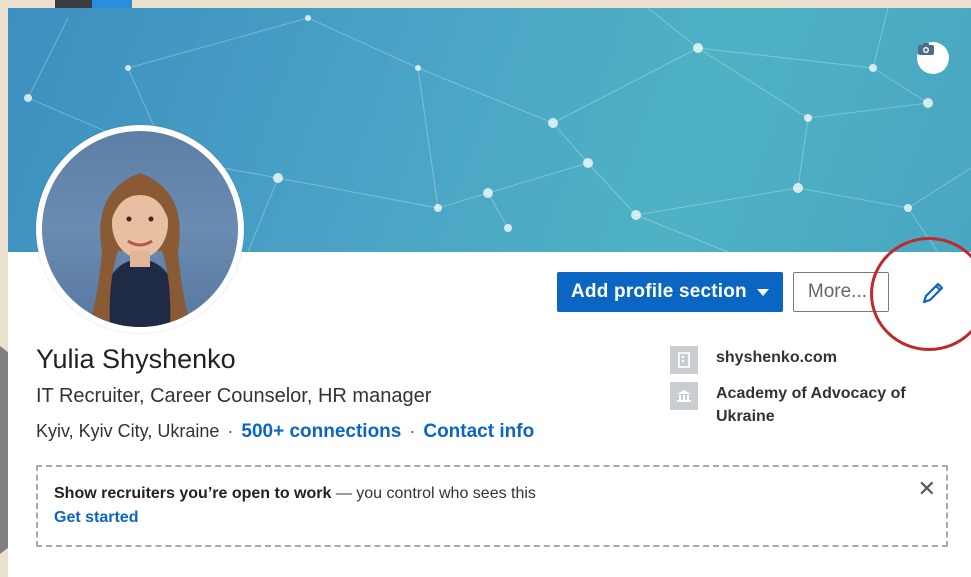 Image resolution: width=971 pixels, height=577 pixels. I want to click on avatar, so click(140, 229).